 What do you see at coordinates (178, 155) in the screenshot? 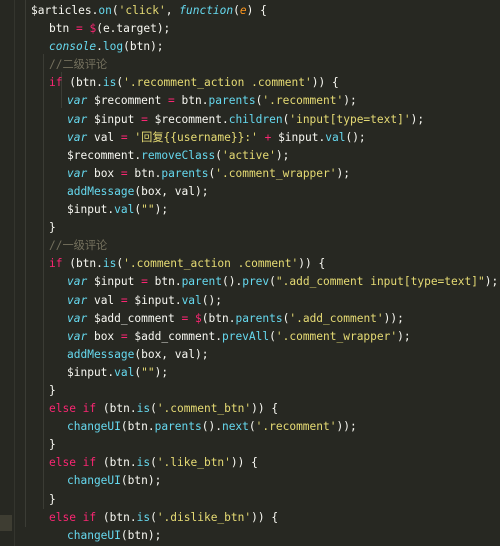
I see `code-token-call: removeClass` at bounding box center [178, 155].